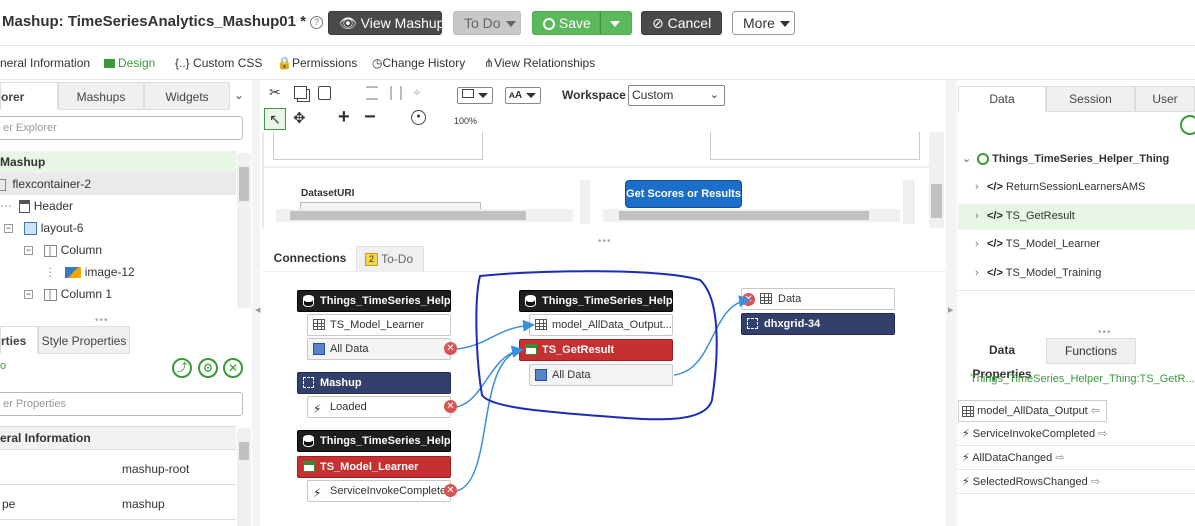 The width and height of the screenshot is (1195, 526). Describe the element at coordinates (1052, 244) in the screenshot. I see `service-label: TS_Model_Learner` at that location.